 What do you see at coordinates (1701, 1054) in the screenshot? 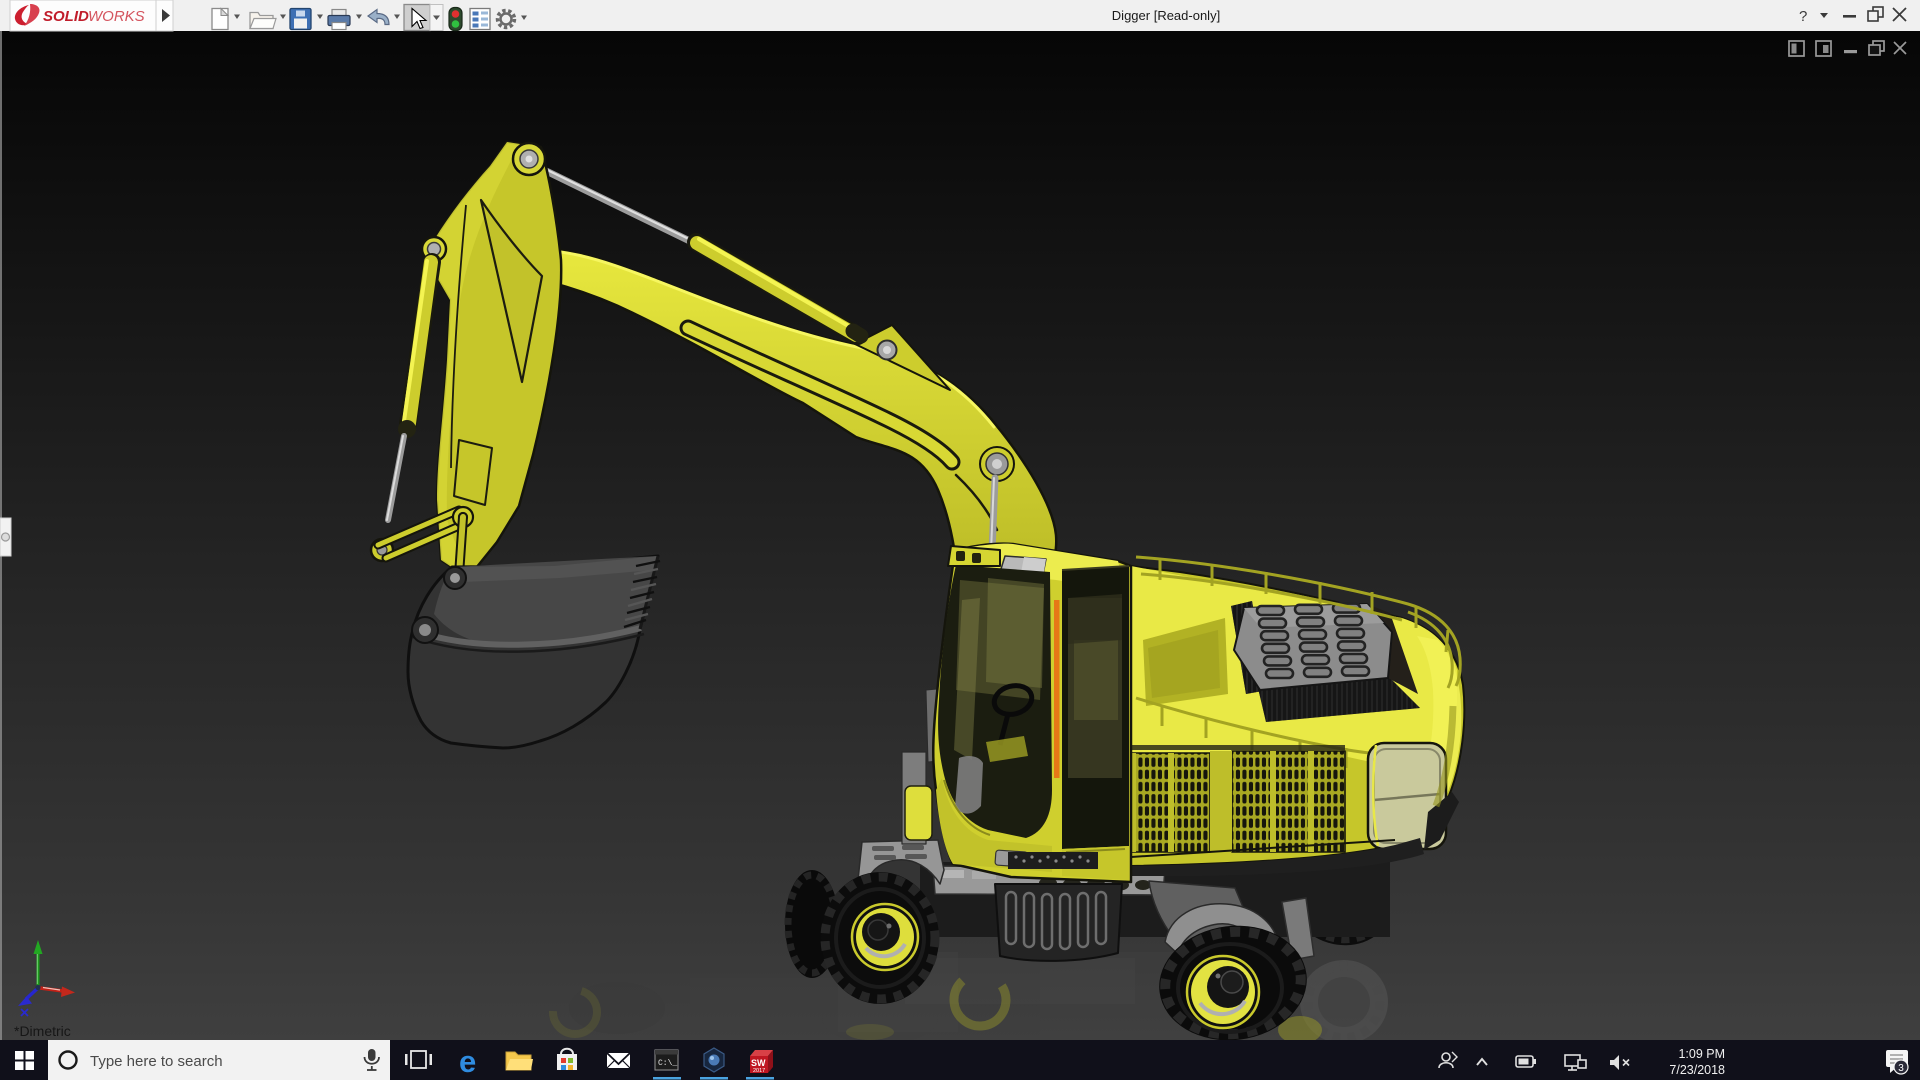
I see `svg-text: 1:09 PM` at bounding box center [1701, 1054].